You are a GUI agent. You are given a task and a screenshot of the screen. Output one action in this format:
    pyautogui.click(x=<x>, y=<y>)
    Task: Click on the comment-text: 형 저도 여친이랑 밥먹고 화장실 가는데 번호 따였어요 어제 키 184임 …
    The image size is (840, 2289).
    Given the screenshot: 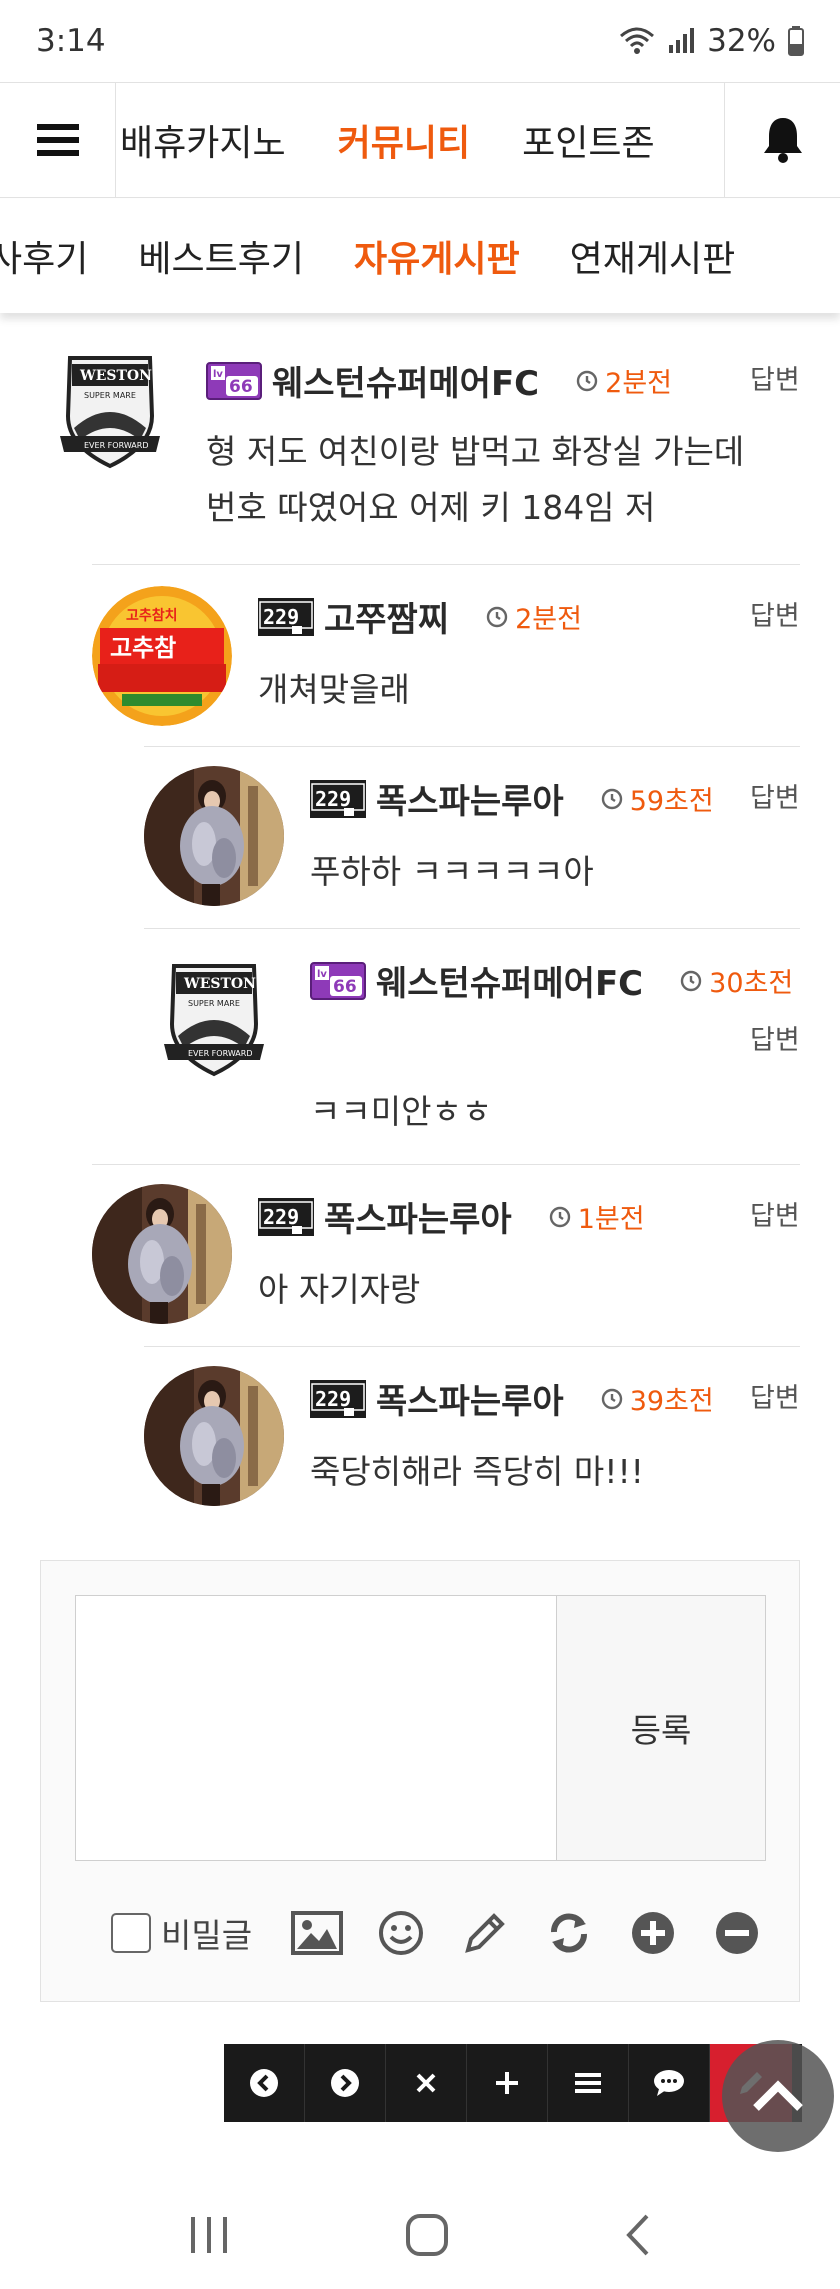 What is the action you would take?
    pyautogui.click(x=475, y=480)
    